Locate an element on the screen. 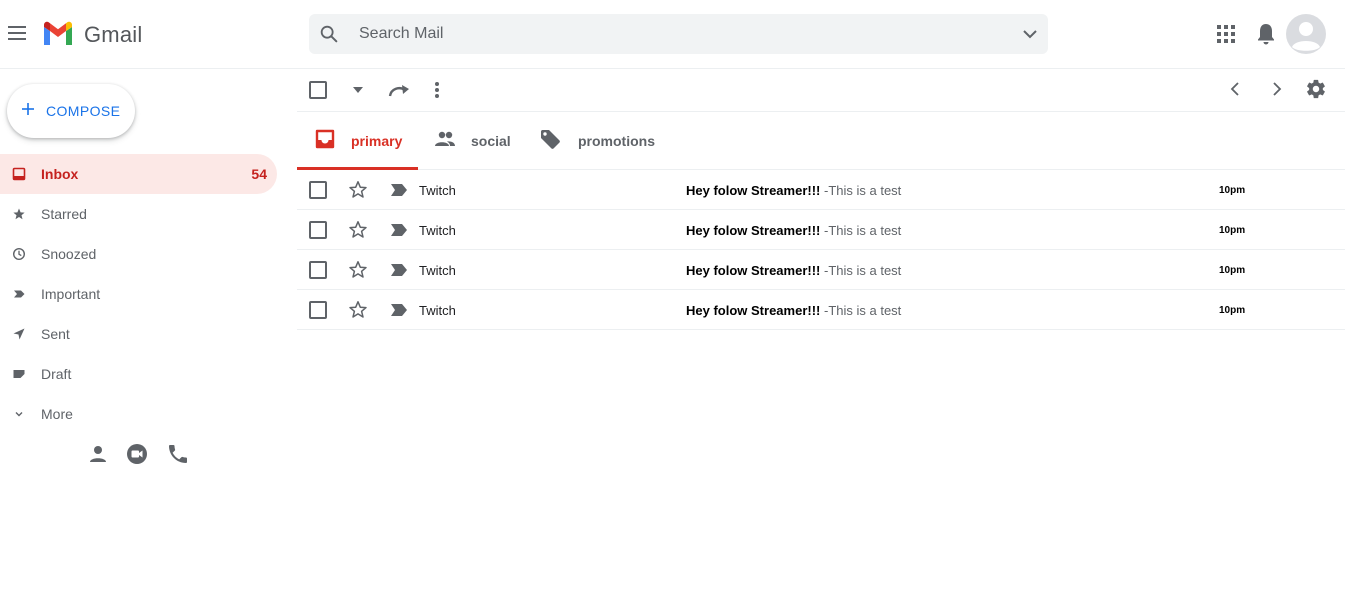 The width and height of the screenshot is (1345, 598). inbox-icon is located at coordinates (19, 174).